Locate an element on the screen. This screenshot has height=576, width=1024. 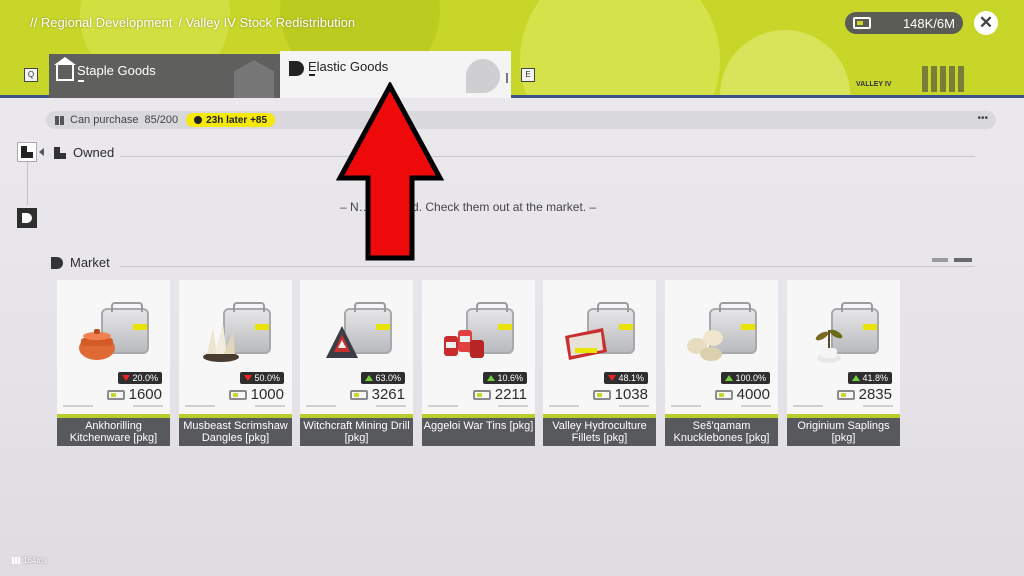
elastic-icon is located at coordinates (296, 68).